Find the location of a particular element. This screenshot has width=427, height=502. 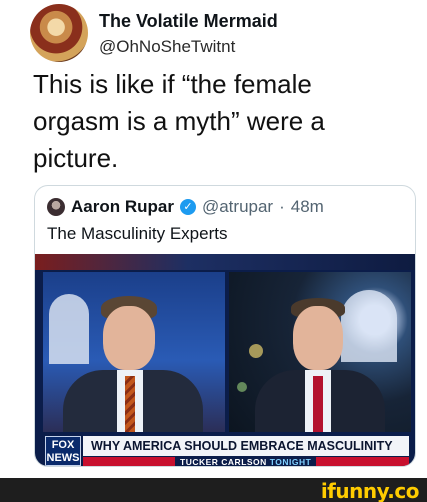

show-tonight-tag: TONIGHT is located at coordinates (290, 462).